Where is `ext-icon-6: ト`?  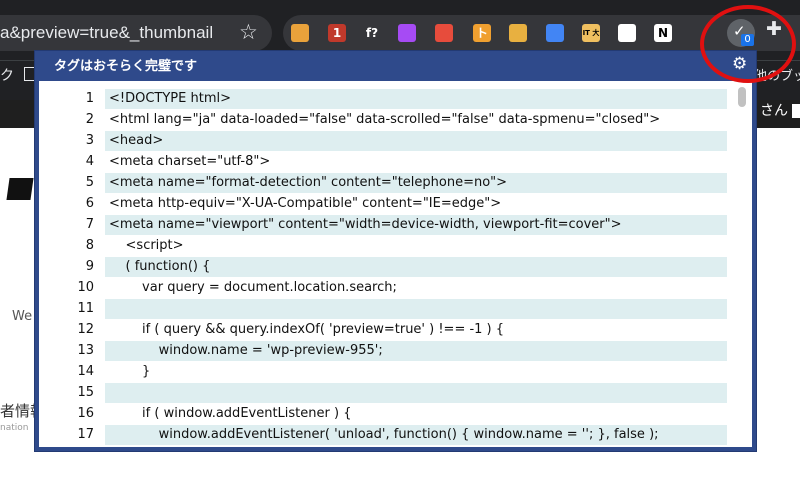
ext-icon-6: ト is located at coordinates (482, 33).